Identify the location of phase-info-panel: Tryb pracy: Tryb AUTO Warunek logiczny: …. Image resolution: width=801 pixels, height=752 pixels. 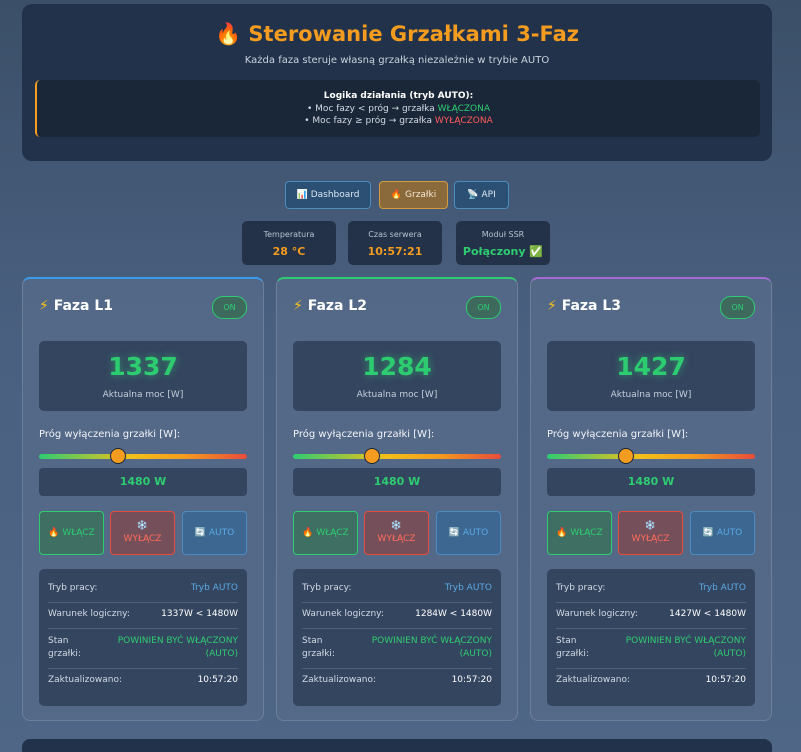
(651, 637).